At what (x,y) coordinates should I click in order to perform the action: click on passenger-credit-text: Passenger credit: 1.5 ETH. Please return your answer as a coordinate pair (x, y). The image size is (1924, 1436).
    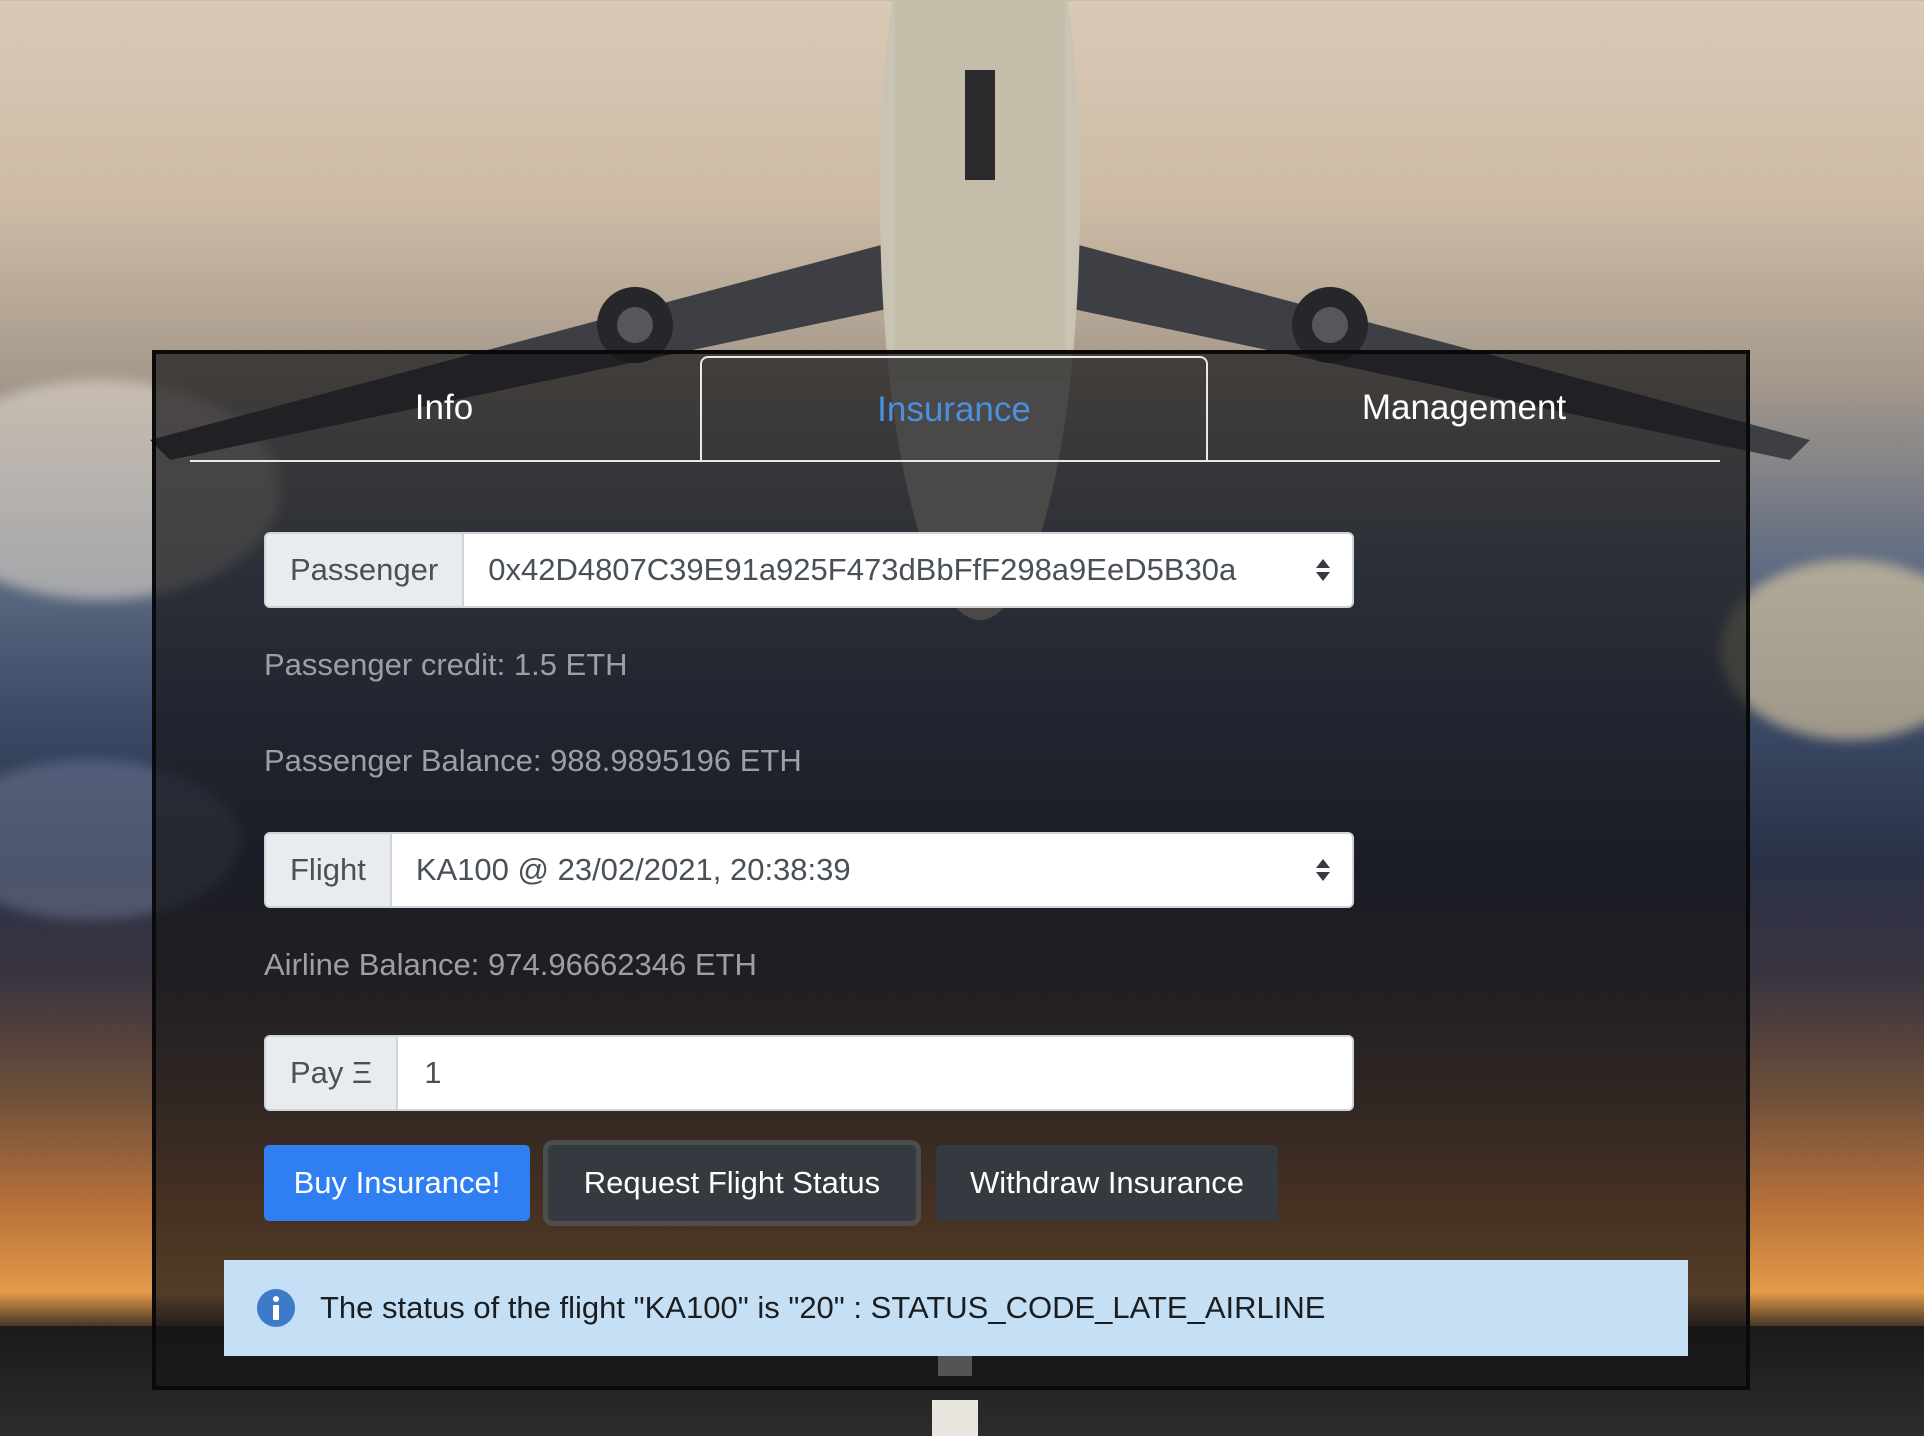
    Looking at the image, I should click on (446, 664).